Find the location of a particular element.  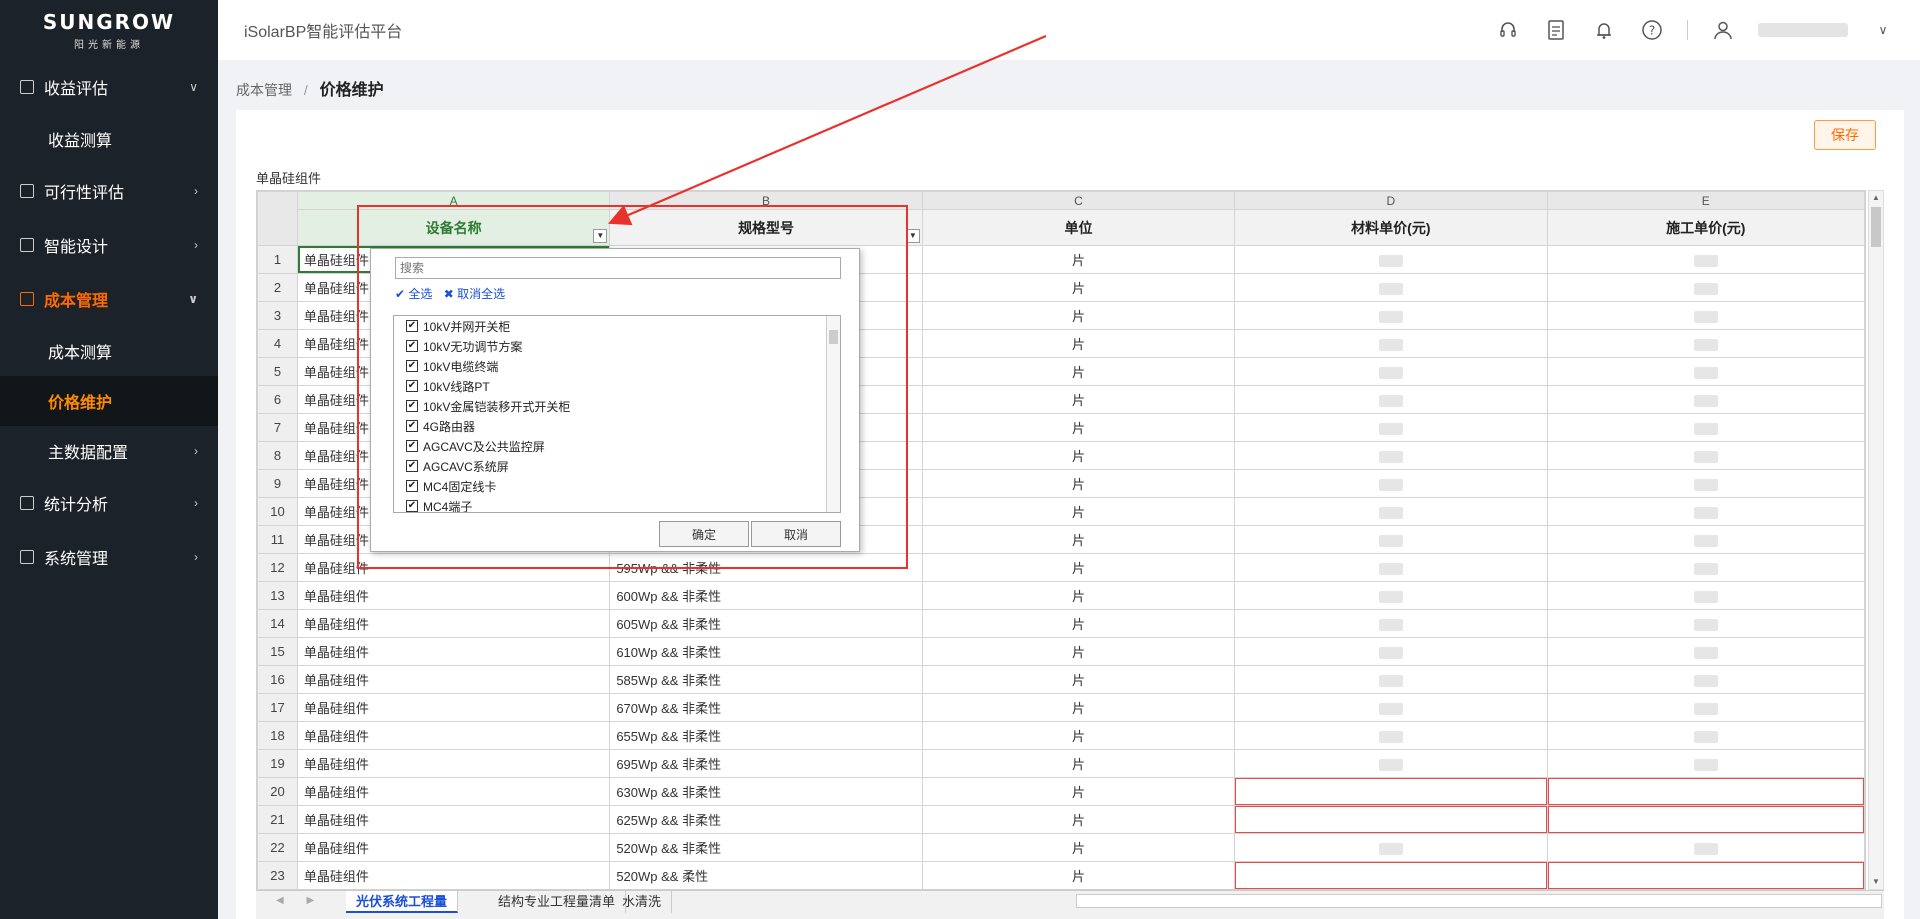

column-letter: E is located at coordinates (1705, 200).